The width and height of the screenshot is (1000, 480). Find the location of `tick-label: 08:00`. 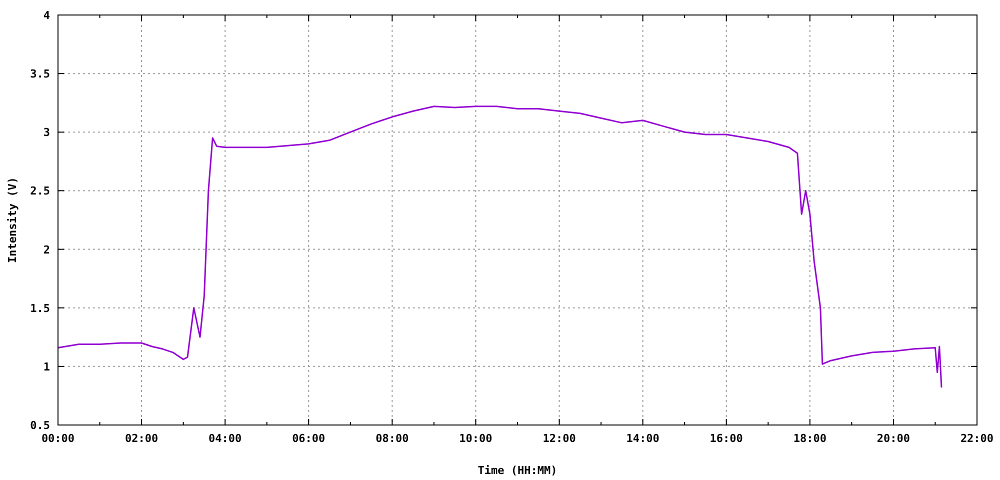

tick-label: 08:00 is located at coordinates (392, 438).